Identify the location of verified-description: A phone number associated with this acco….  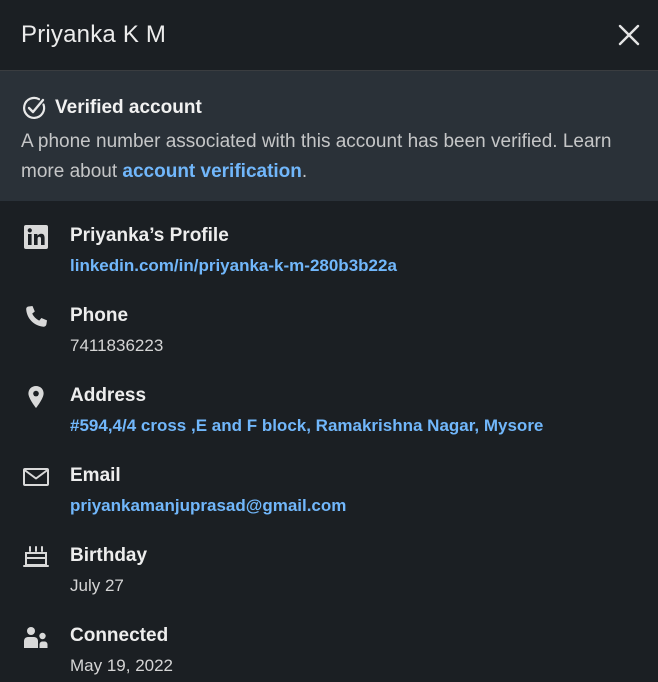
(329, 157).